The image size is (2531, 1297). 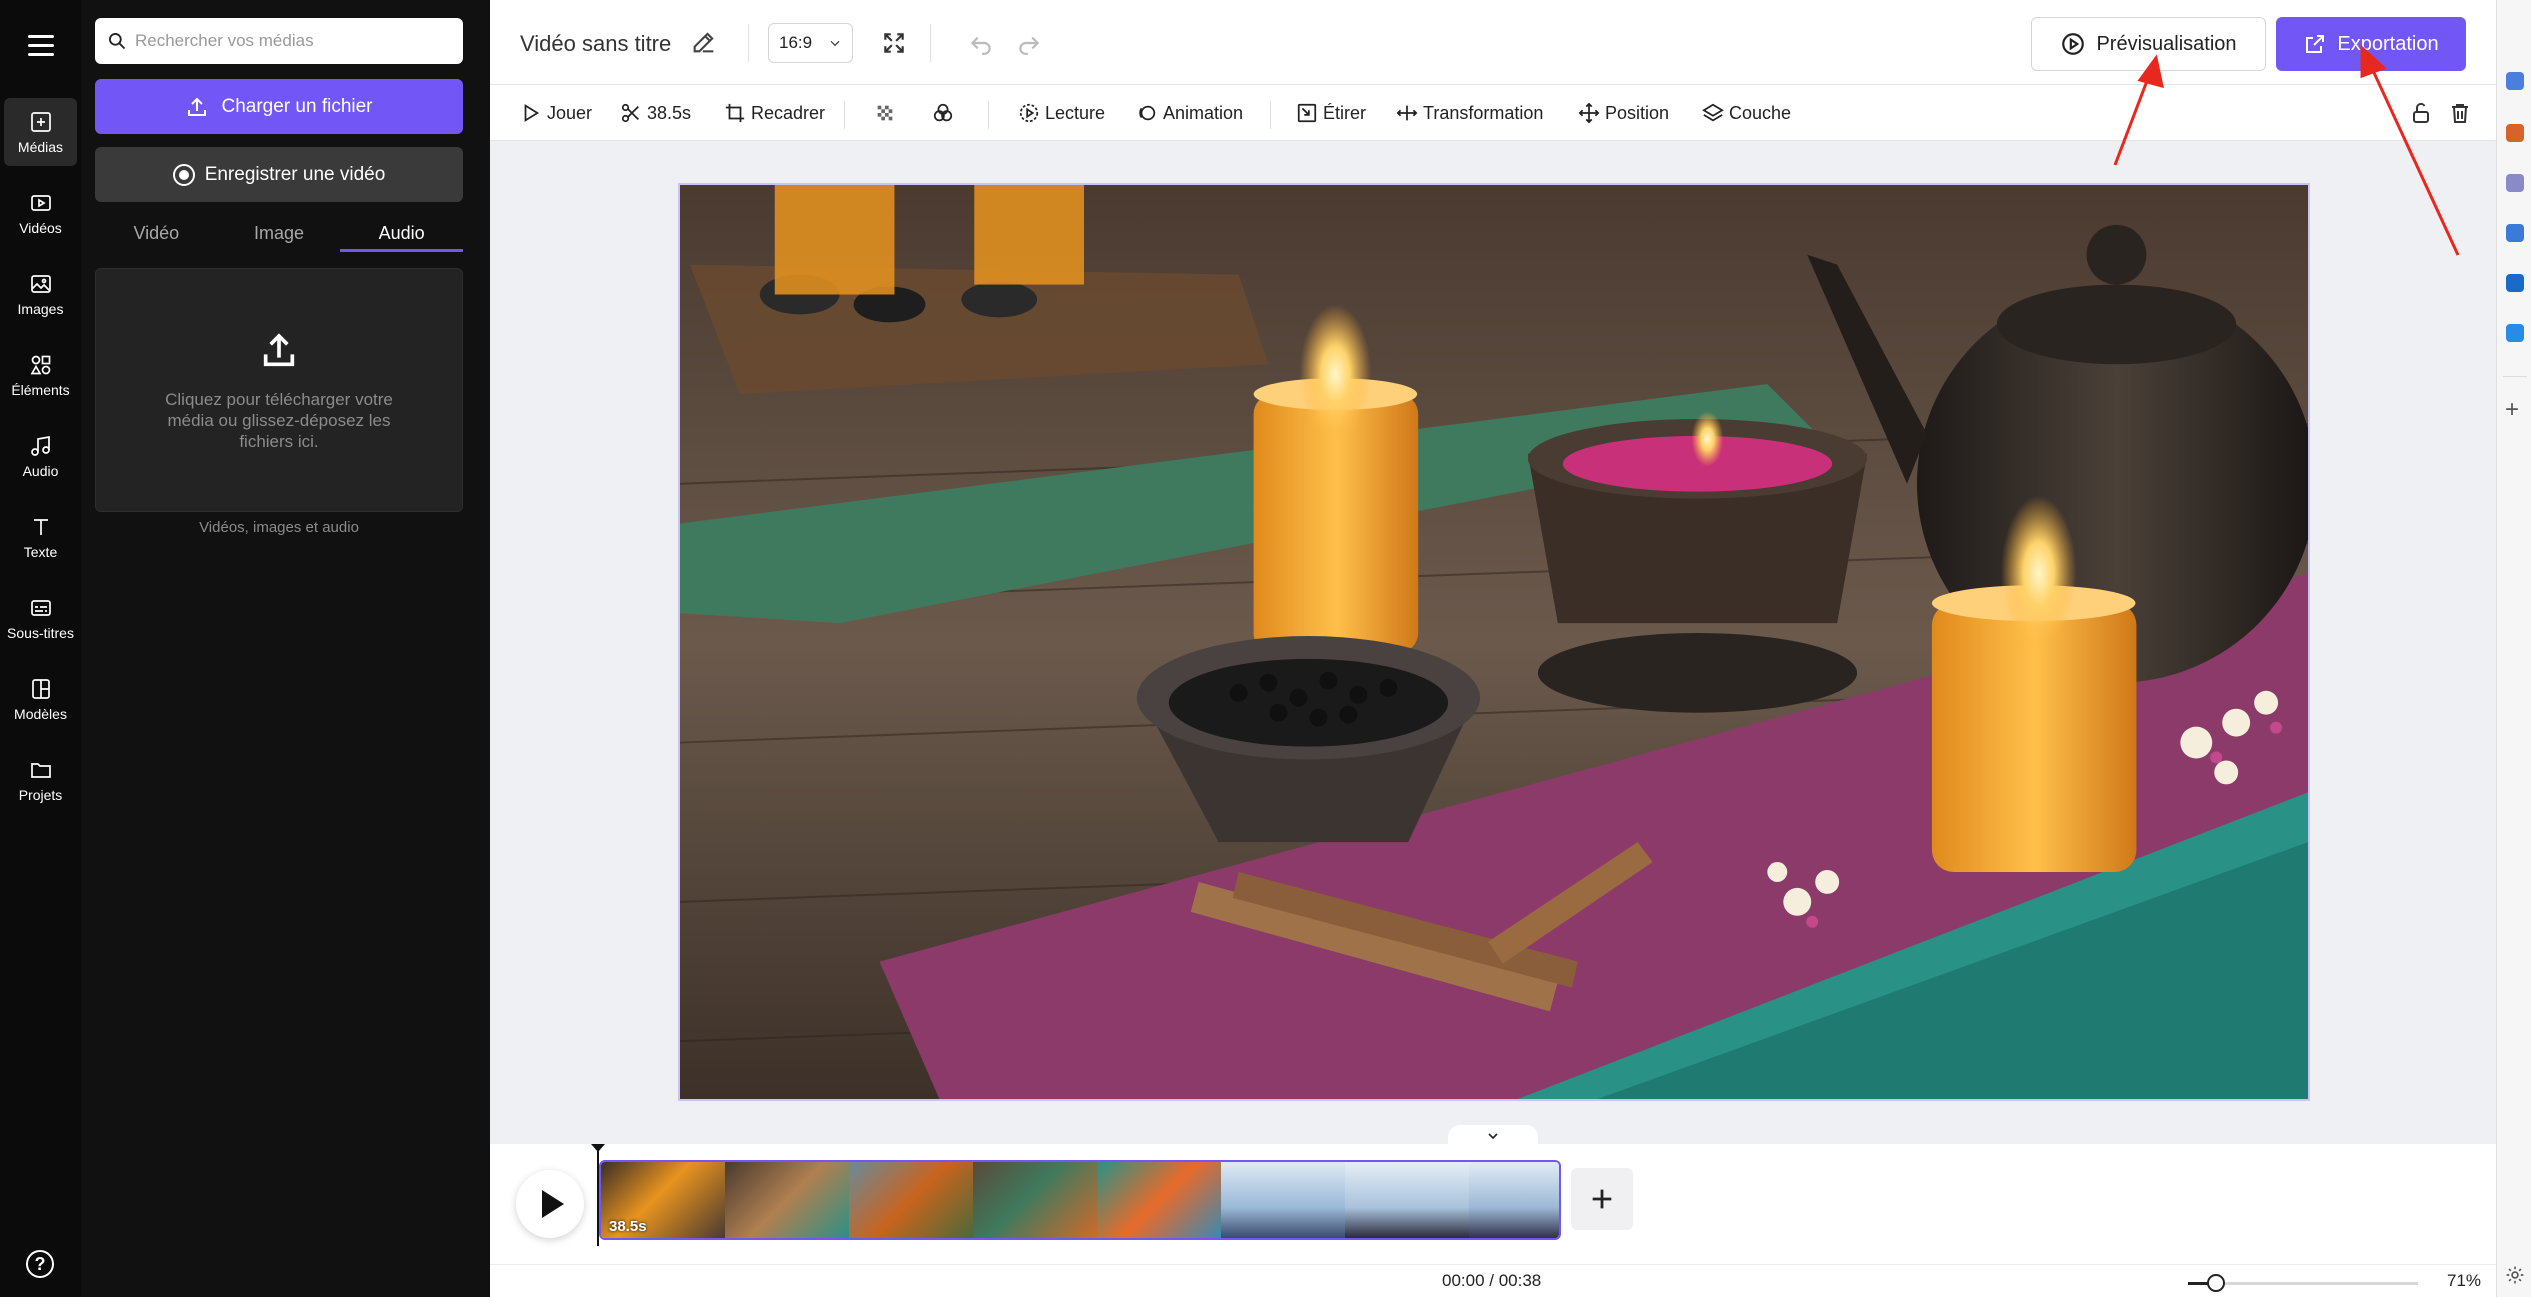 I want to click on video-clip: 38.5s, so click(x=1080, y=1200).